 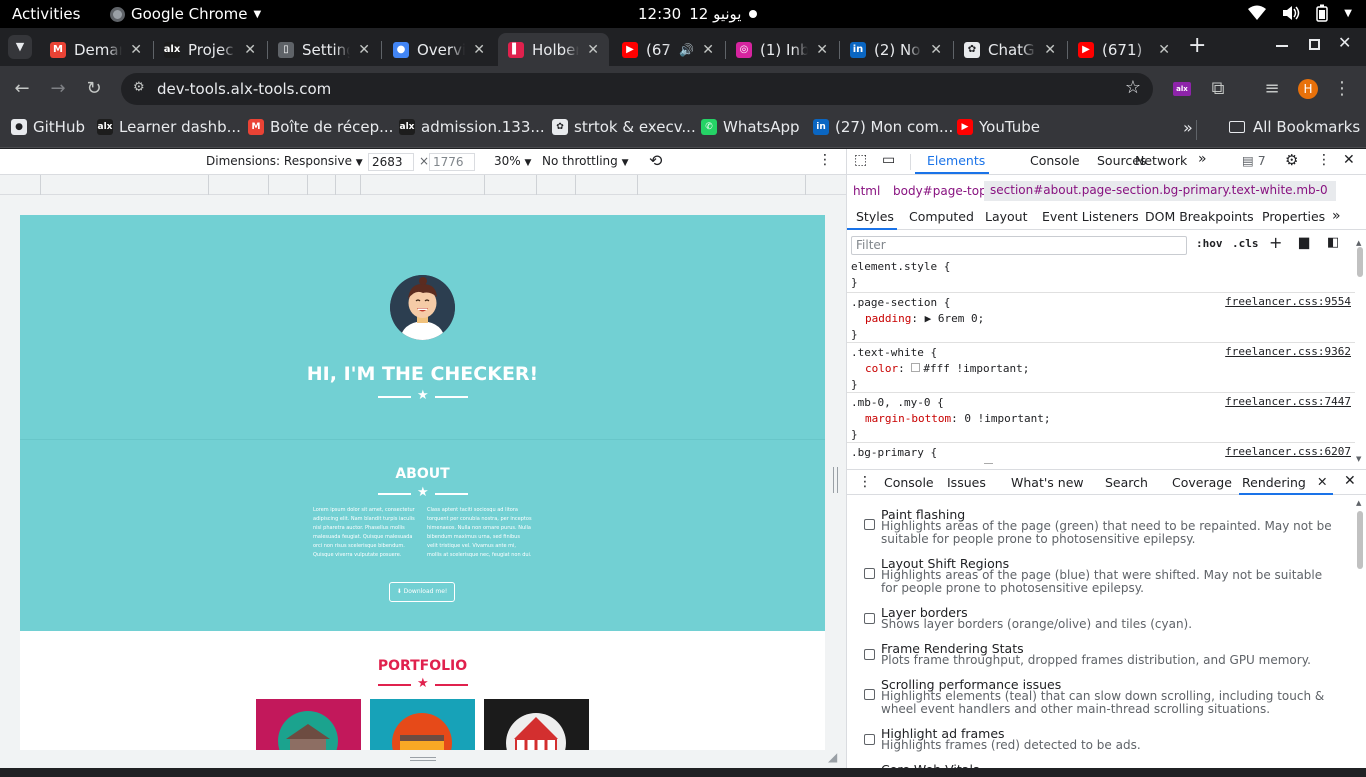 I want to click on maximize-button, so click(x=1314, y=44).